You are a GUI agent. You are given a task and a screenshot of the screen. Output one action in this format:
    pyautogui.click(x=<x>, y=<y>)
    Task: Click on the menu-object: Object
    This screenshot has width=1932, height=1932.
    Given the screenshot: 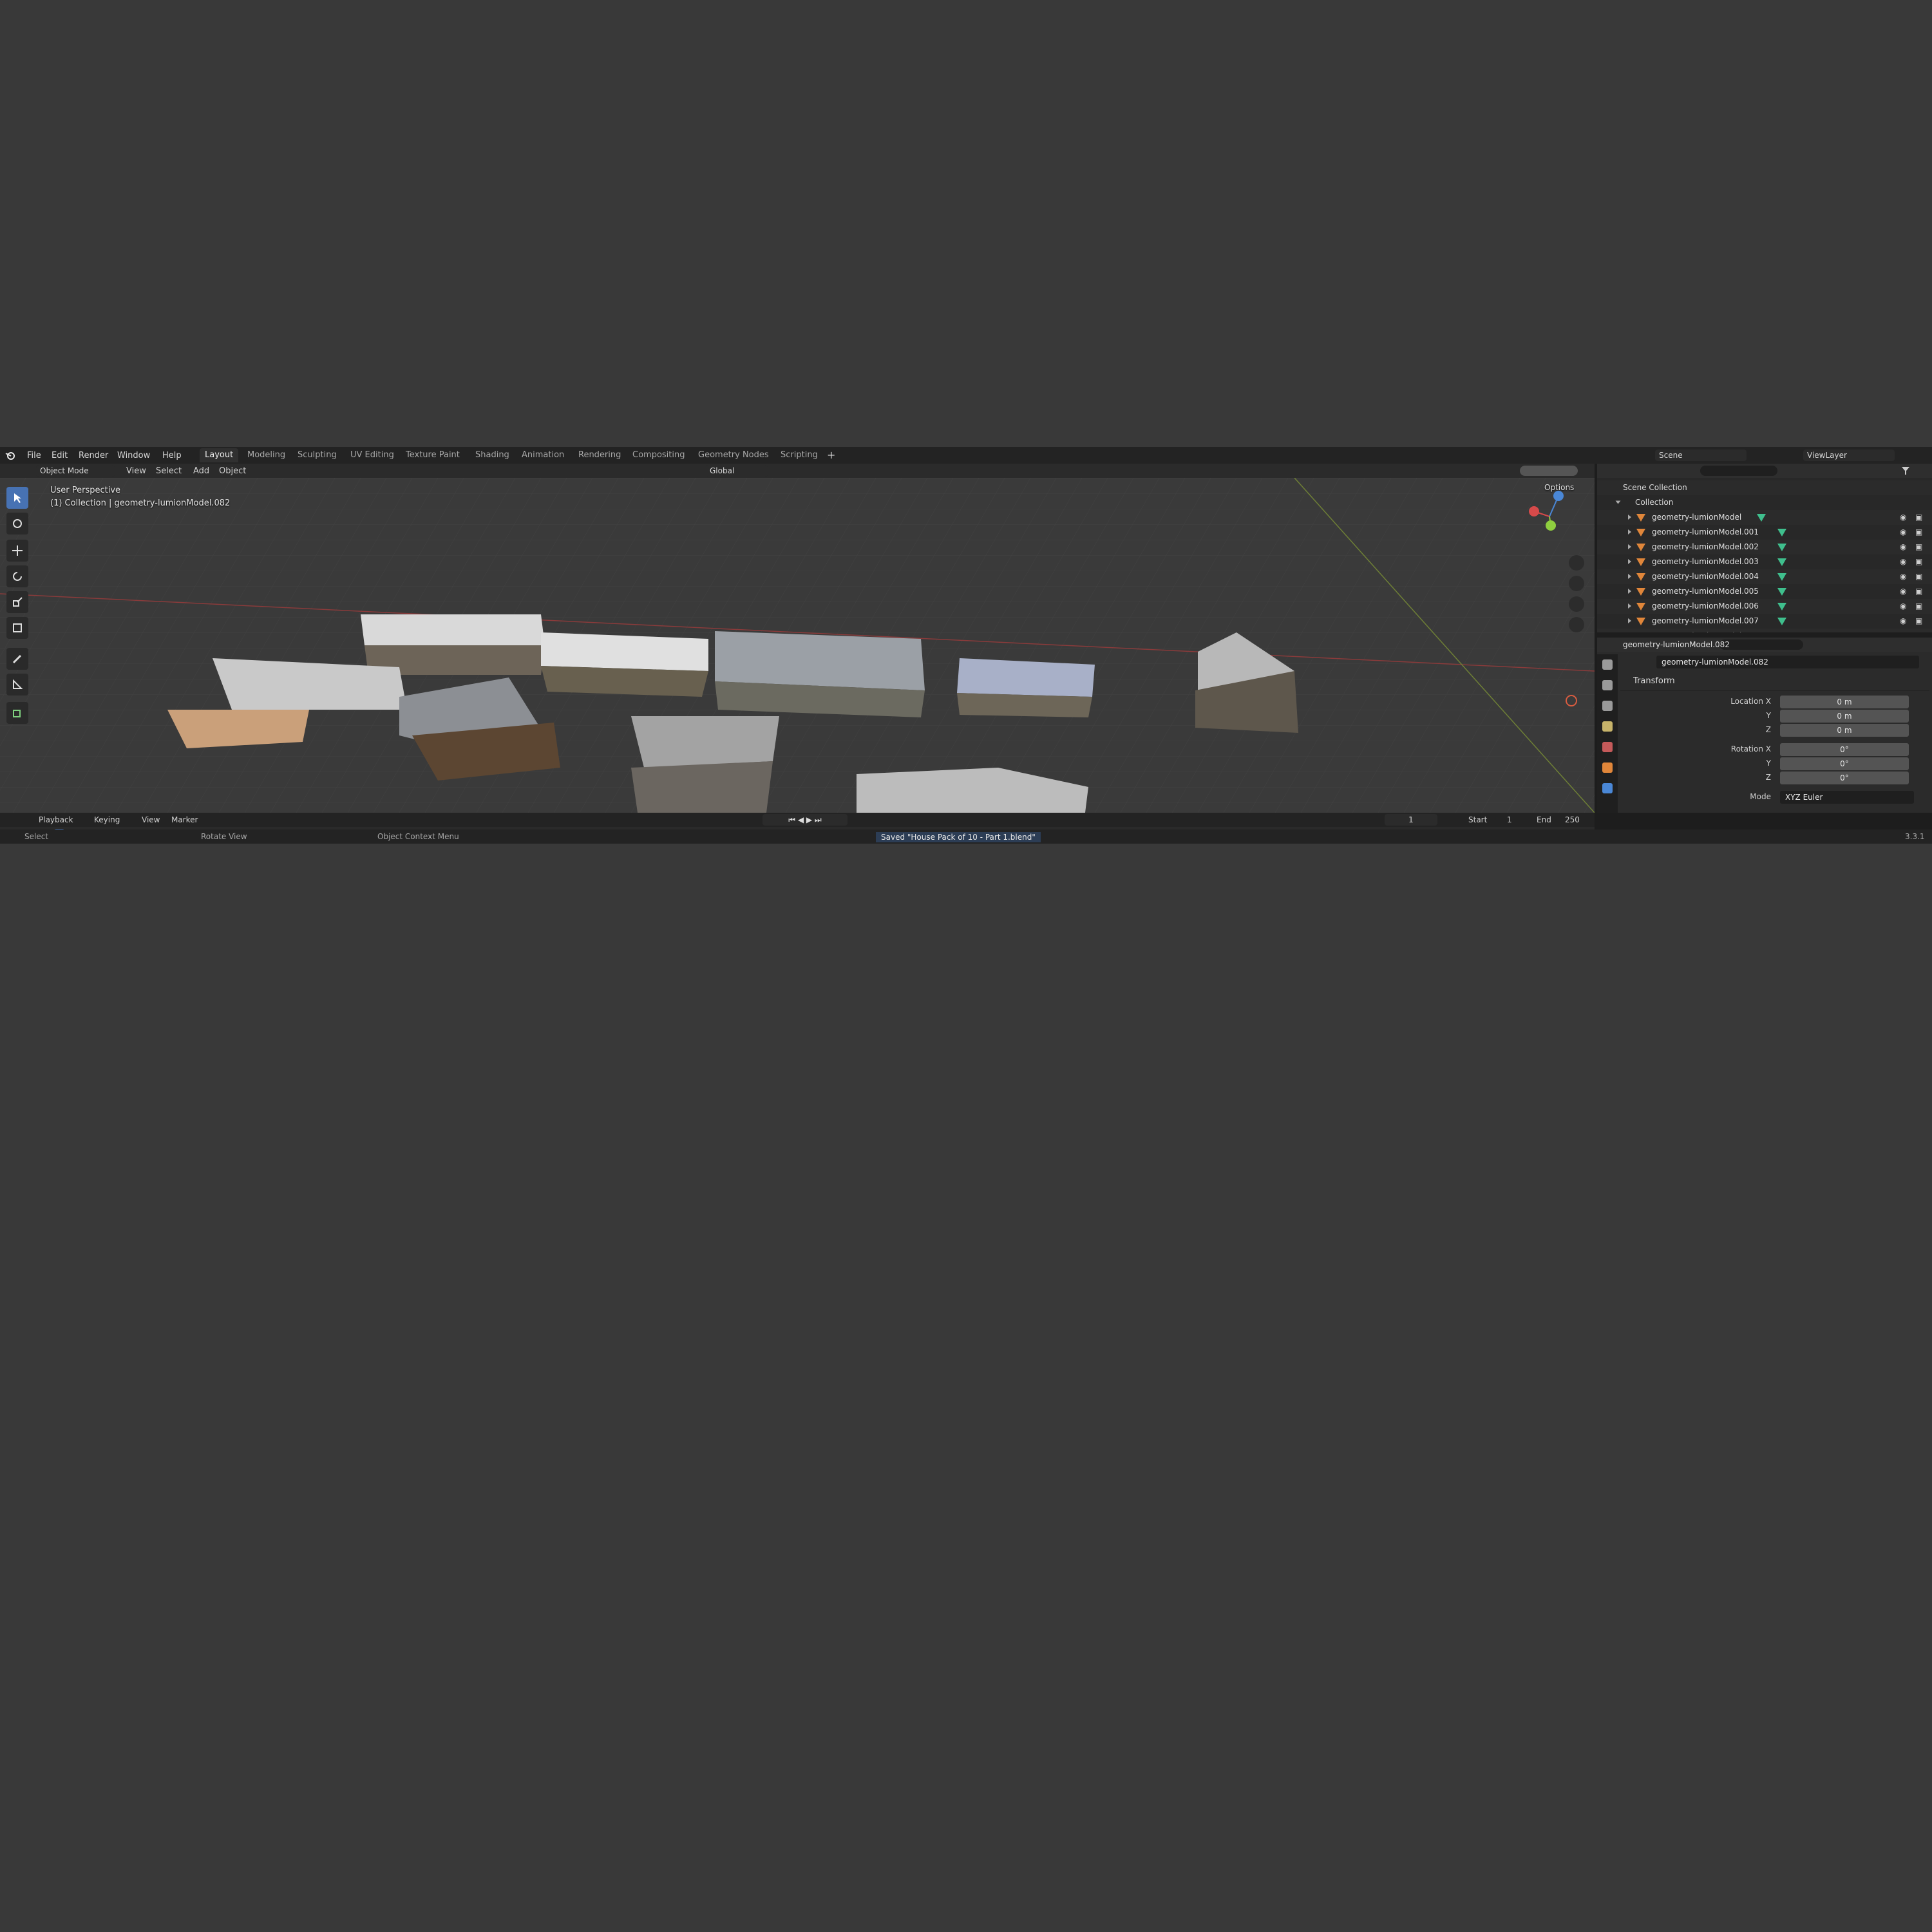 What is the action you would take?
    pyautogui.click(x=232, y=471)
    